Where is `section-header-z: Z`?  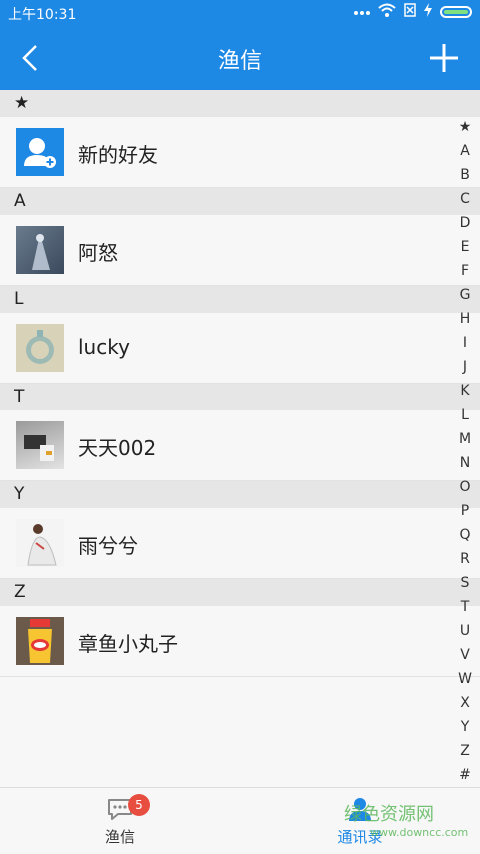
section-header-z: Z is located at coordinates (240, 592).